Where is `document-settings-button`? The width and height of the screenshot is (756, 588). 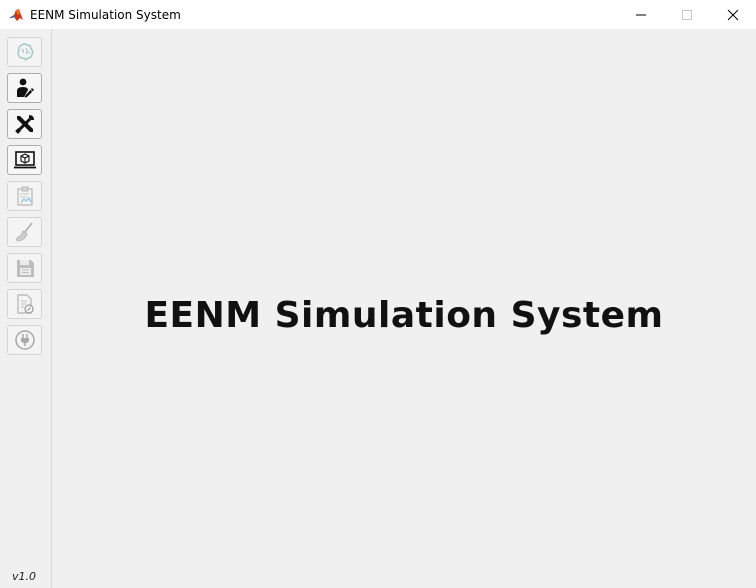 document-settings-button is located at coordinates (24, 304).